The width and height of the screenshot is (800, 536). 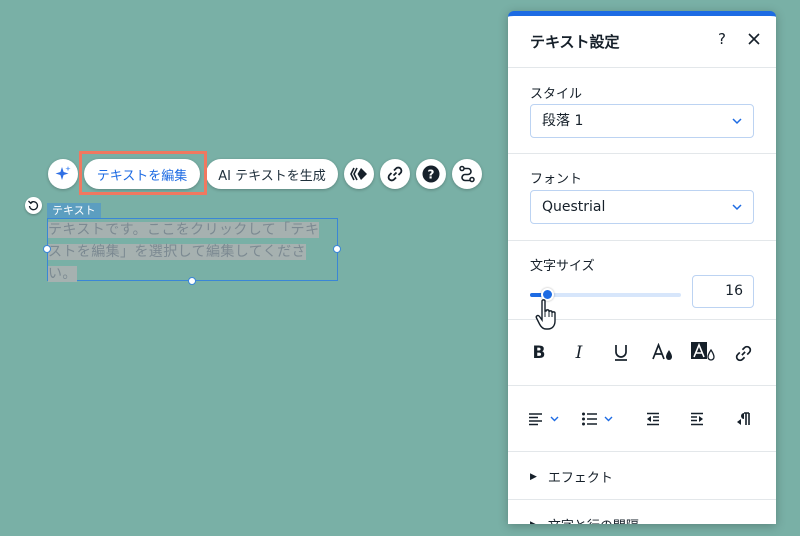 I want to click on font-label: フォント, so click(x=556, y=179).